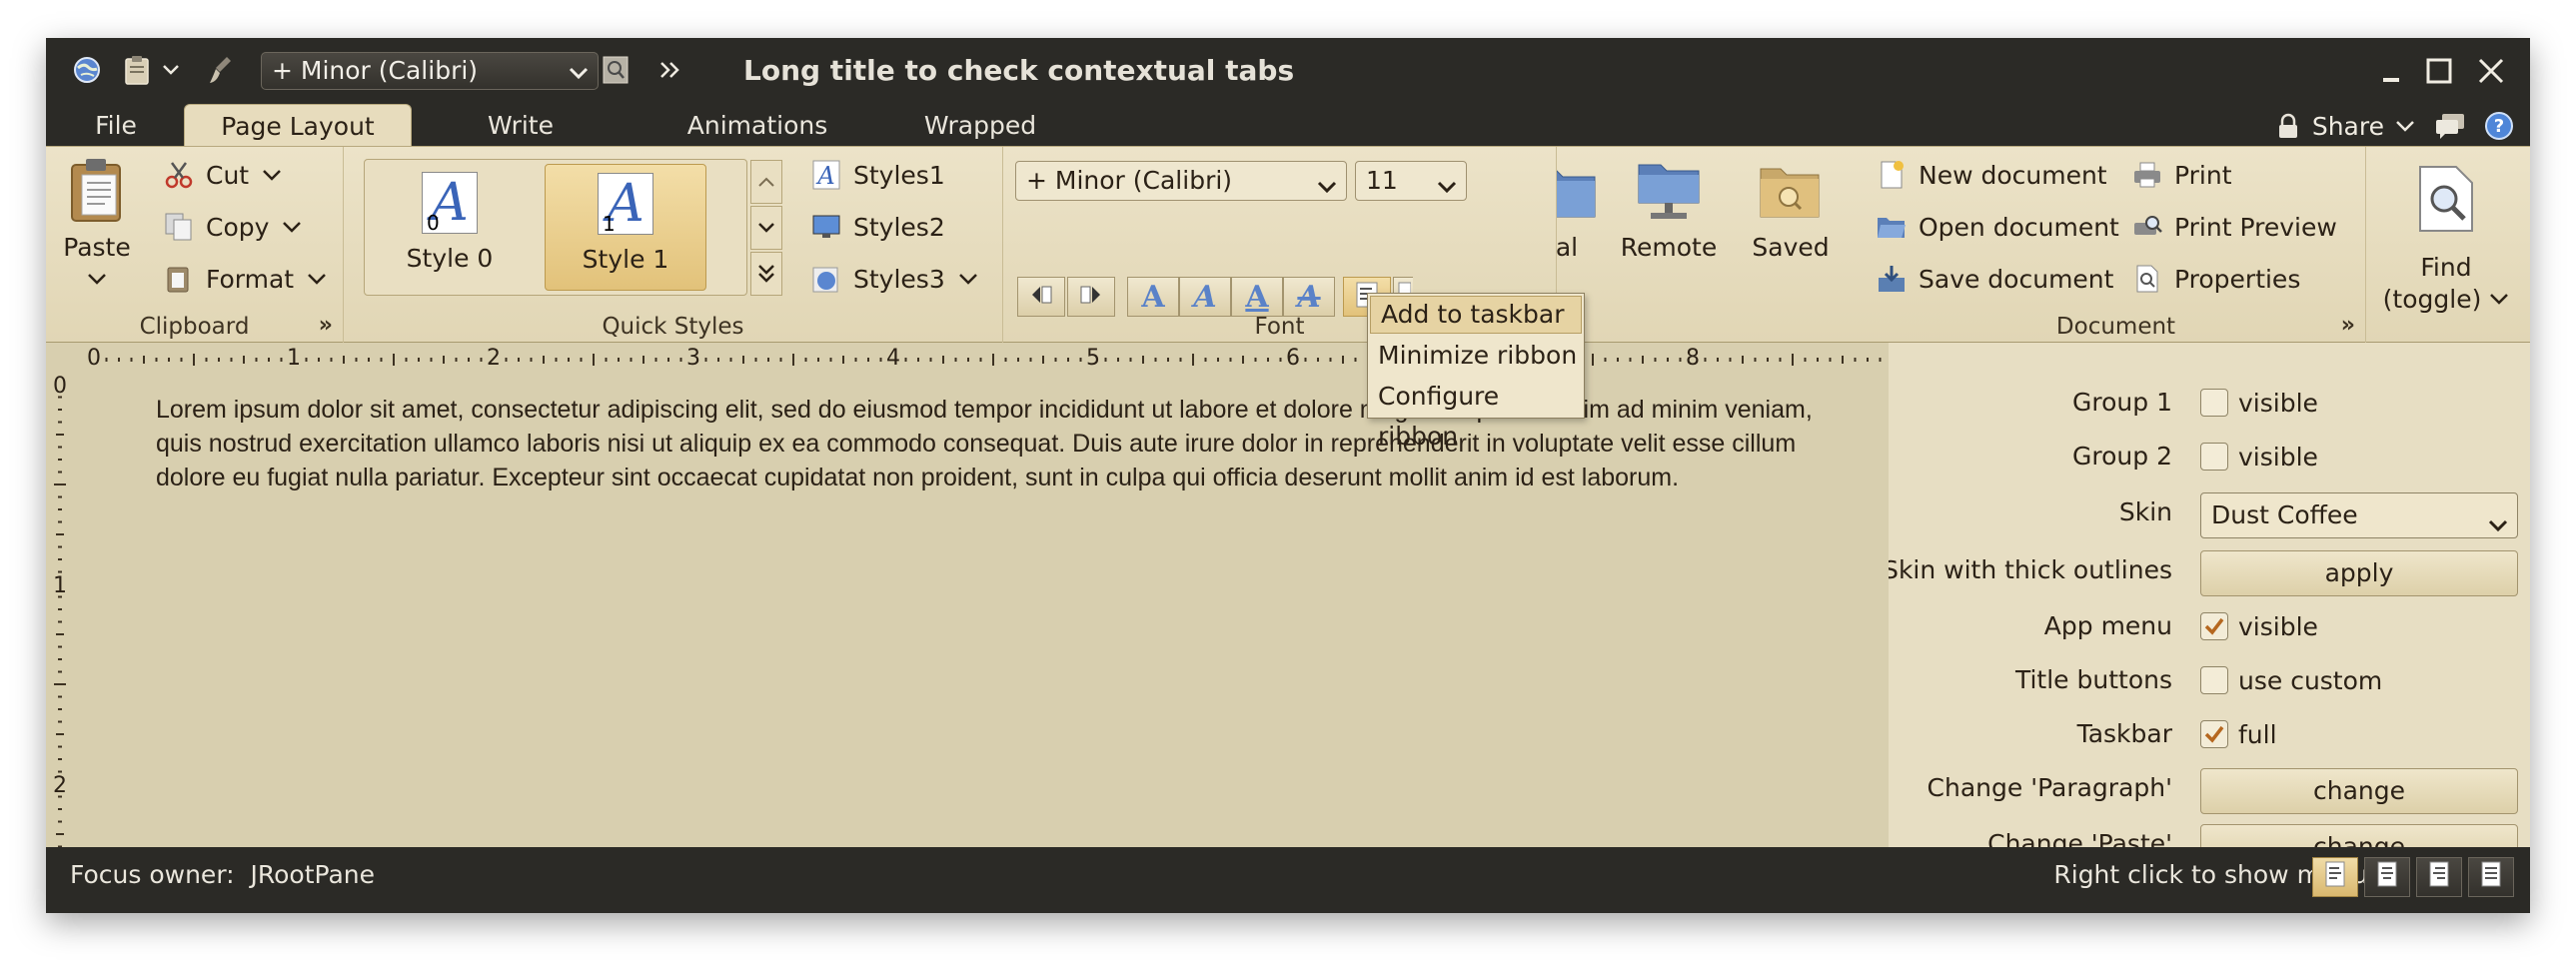 This screenshot has width=2576, height=967. I want to click on save-document-button: Save document, so click(1995, 279).